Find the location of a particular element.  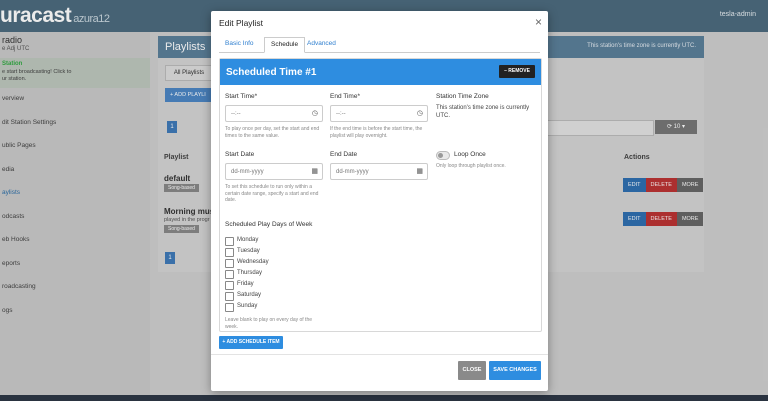

day-label: Saturday is located at coordinates (249, 295).